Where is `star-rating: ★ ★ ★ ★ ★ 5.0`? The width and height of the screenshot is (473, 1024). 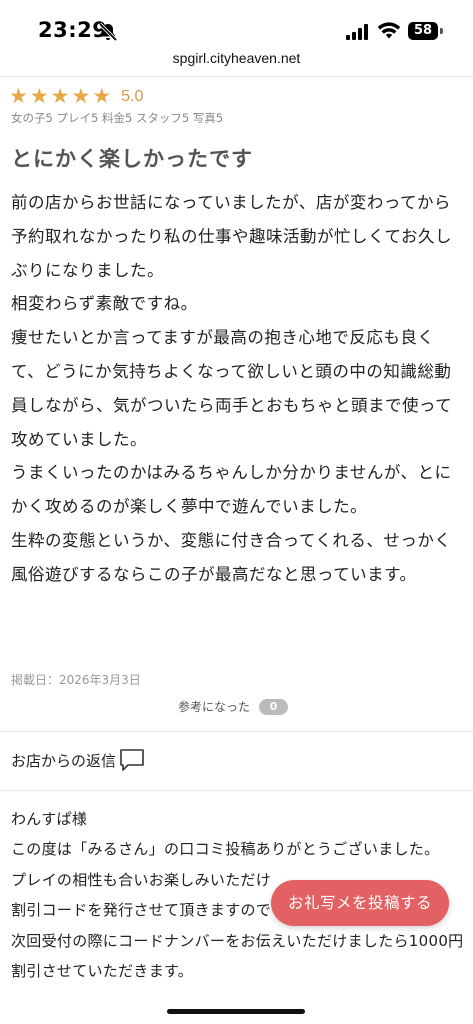 star-rating: ★ ★ ★ ★ ★ 5.0 is located at coordinates (76, 96).